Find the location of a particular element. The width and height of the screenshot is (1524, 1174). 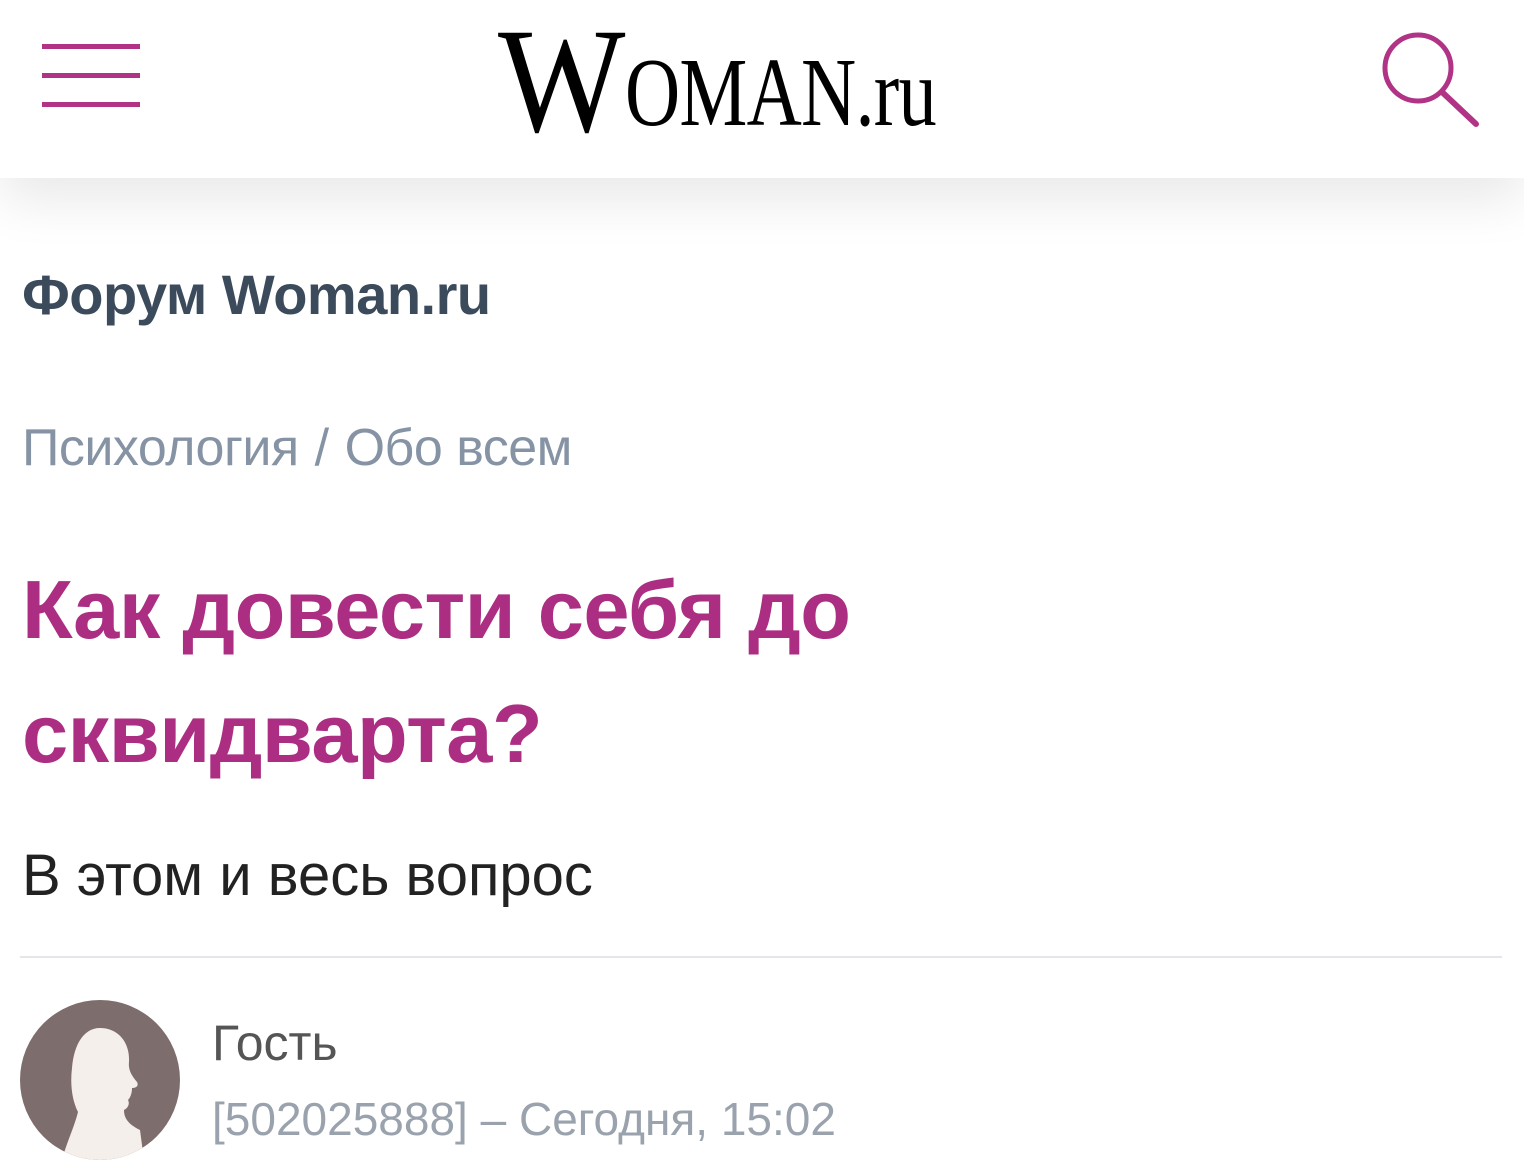

post-meta: [502025888] – Сегодня, 15:02 is located at coordinates (524, 1119).